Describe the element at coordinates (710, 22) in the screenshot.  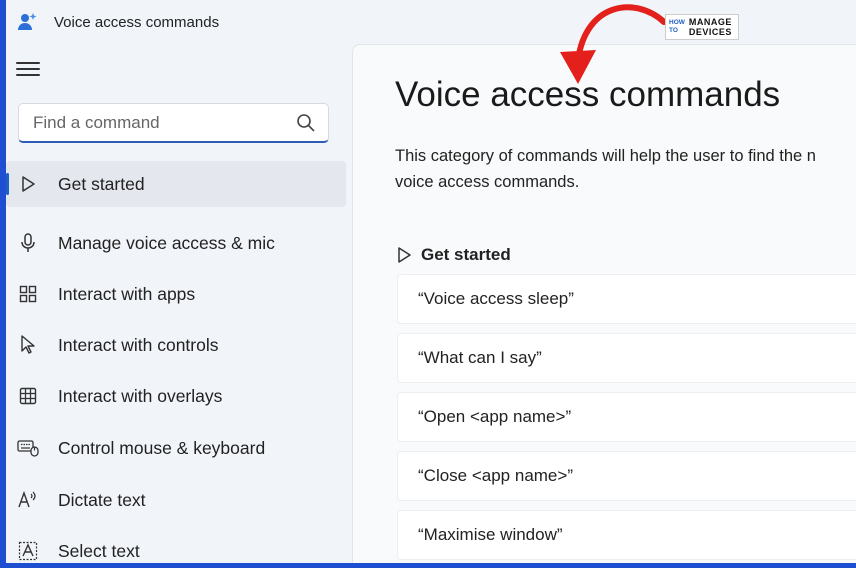
I see `logo-text: MANAGE` at that location.